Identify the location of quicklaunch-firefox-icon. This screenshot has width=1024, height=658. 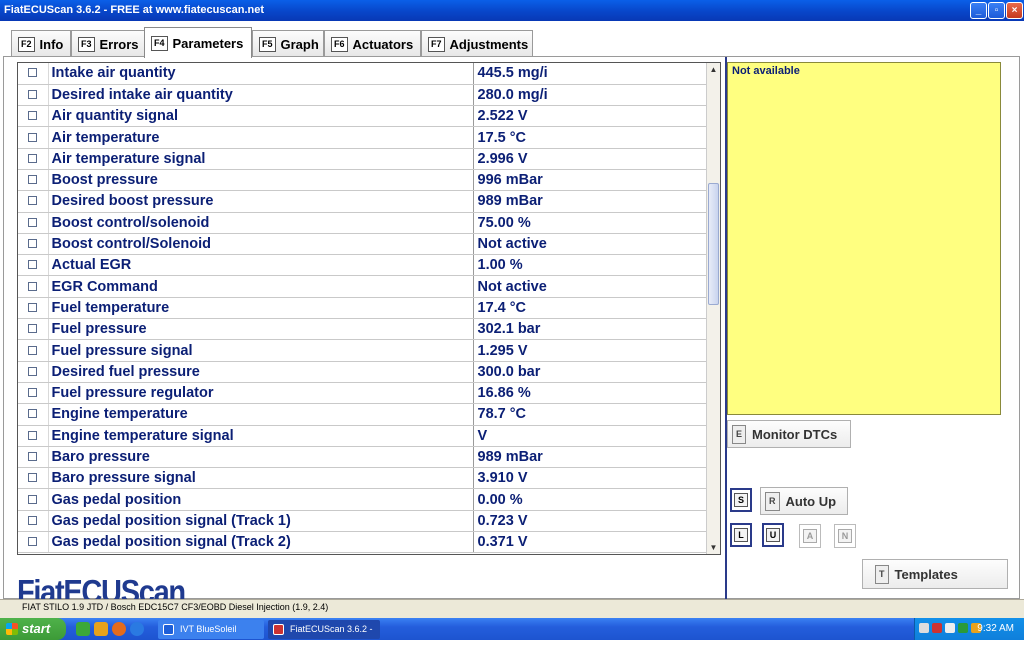
(119, 629).